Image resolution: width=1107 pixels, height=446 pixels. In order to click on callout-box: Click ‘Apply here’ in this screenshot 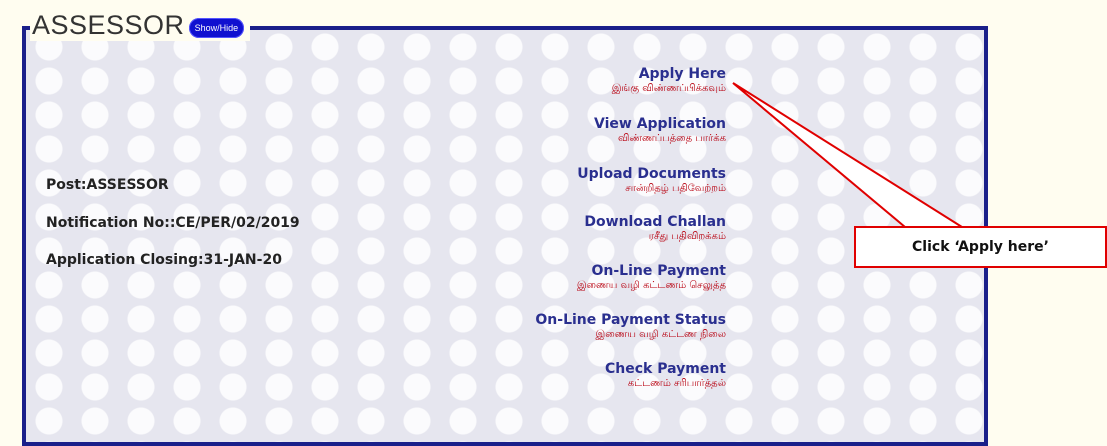, I will do `click(980, 247)`.